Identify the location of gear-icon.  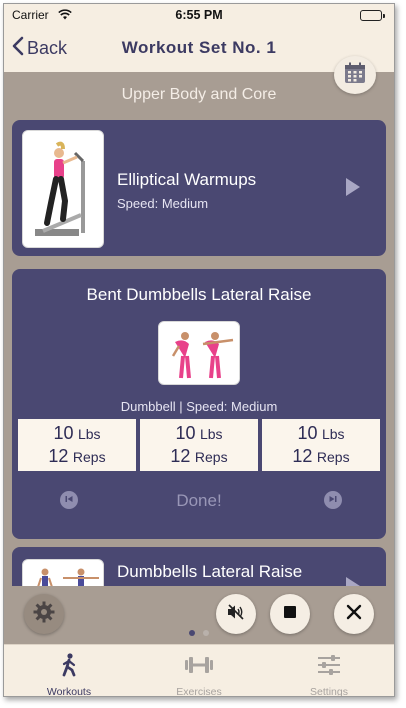
(44, 614).